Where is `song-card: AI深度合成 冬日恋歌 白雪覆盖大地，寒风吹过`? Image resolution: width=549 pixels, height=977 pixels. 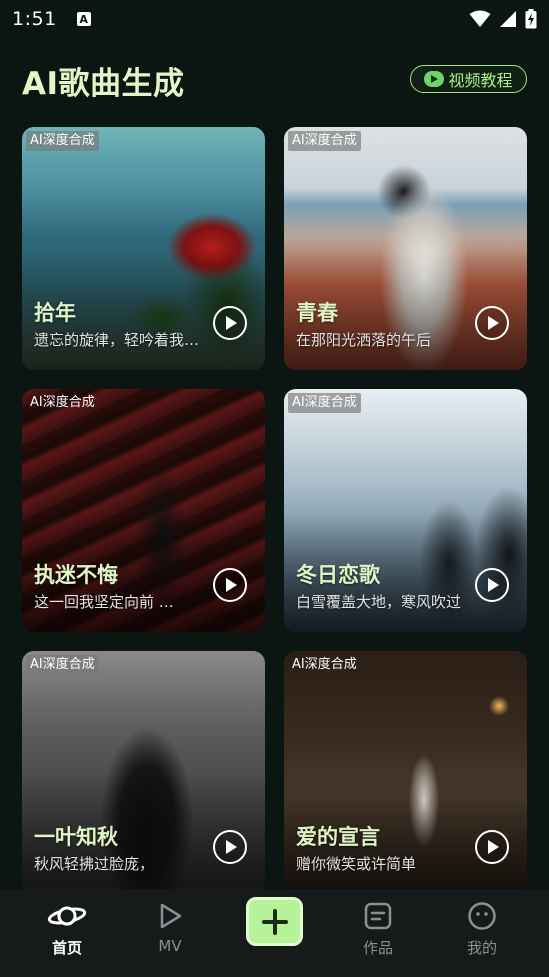 song-card: AI深度合成 冬日恋歌 白雪覆盖大地，寒风吹过 is located at coordinates (405, 510).